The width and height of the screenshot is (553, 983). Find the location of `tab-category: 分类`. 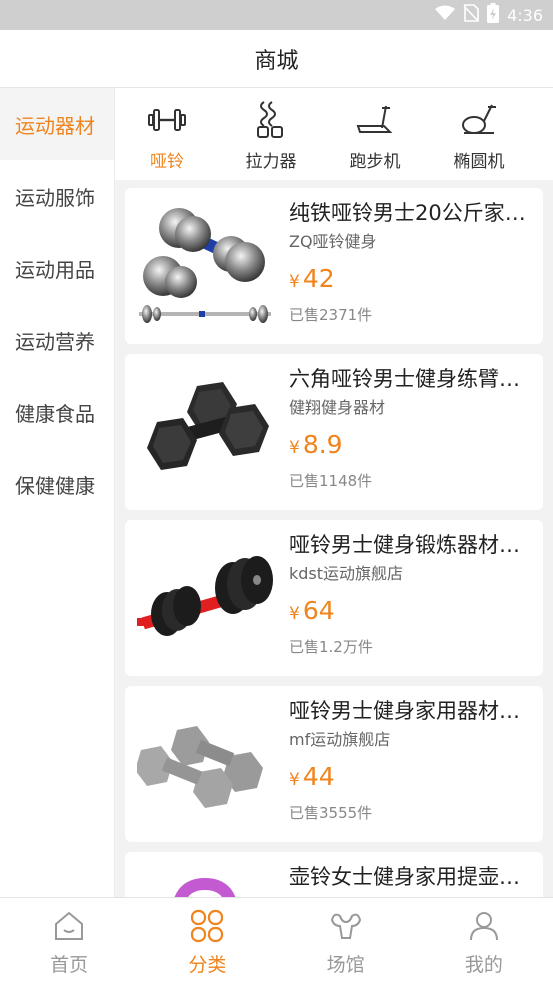

tab-category: 分类 is located at coordinates (207, 940).